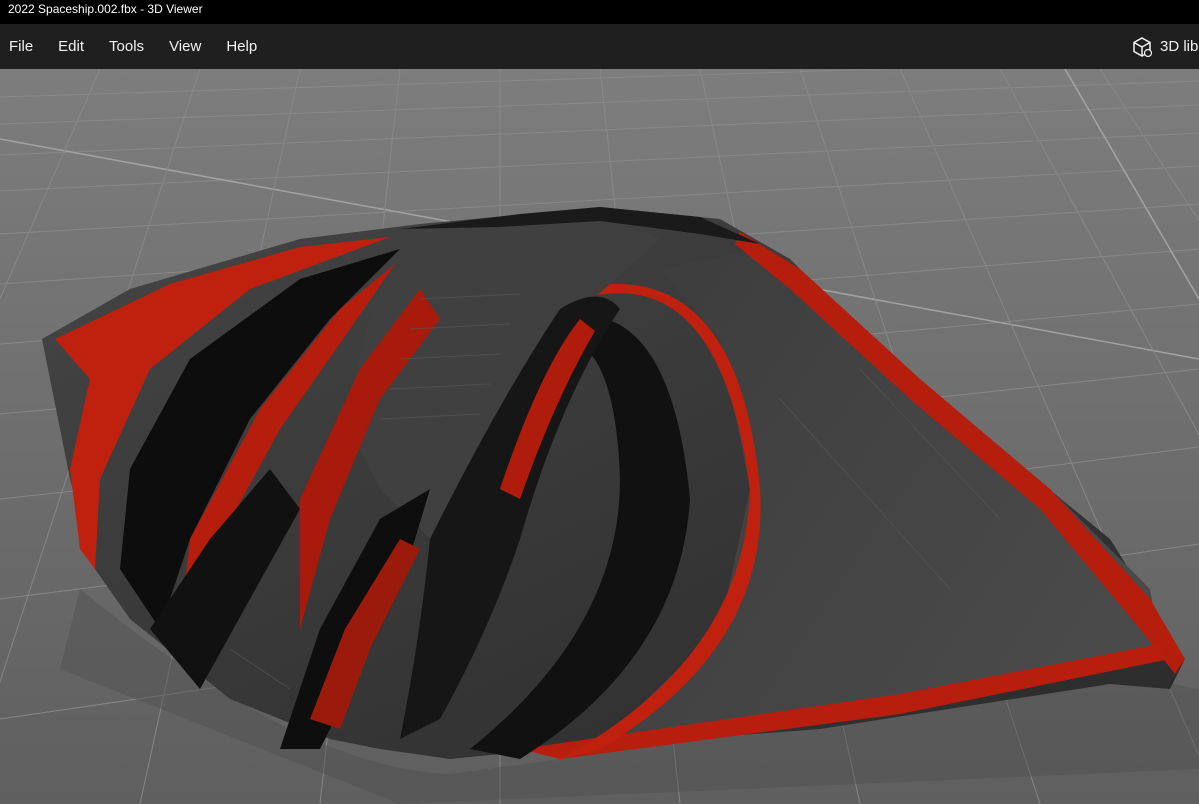 This screenshot has height=804, width=1199. Describe the element at coordinates (1179, 46) in the screenshot. I see `3d-library-label: 3D lib` at that location.